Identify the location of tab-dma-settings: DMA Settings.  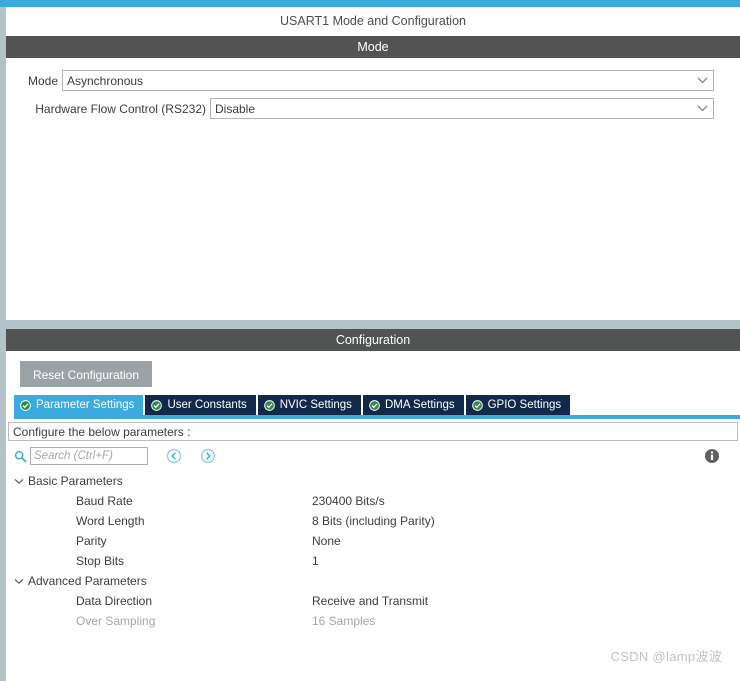
(413, 405).